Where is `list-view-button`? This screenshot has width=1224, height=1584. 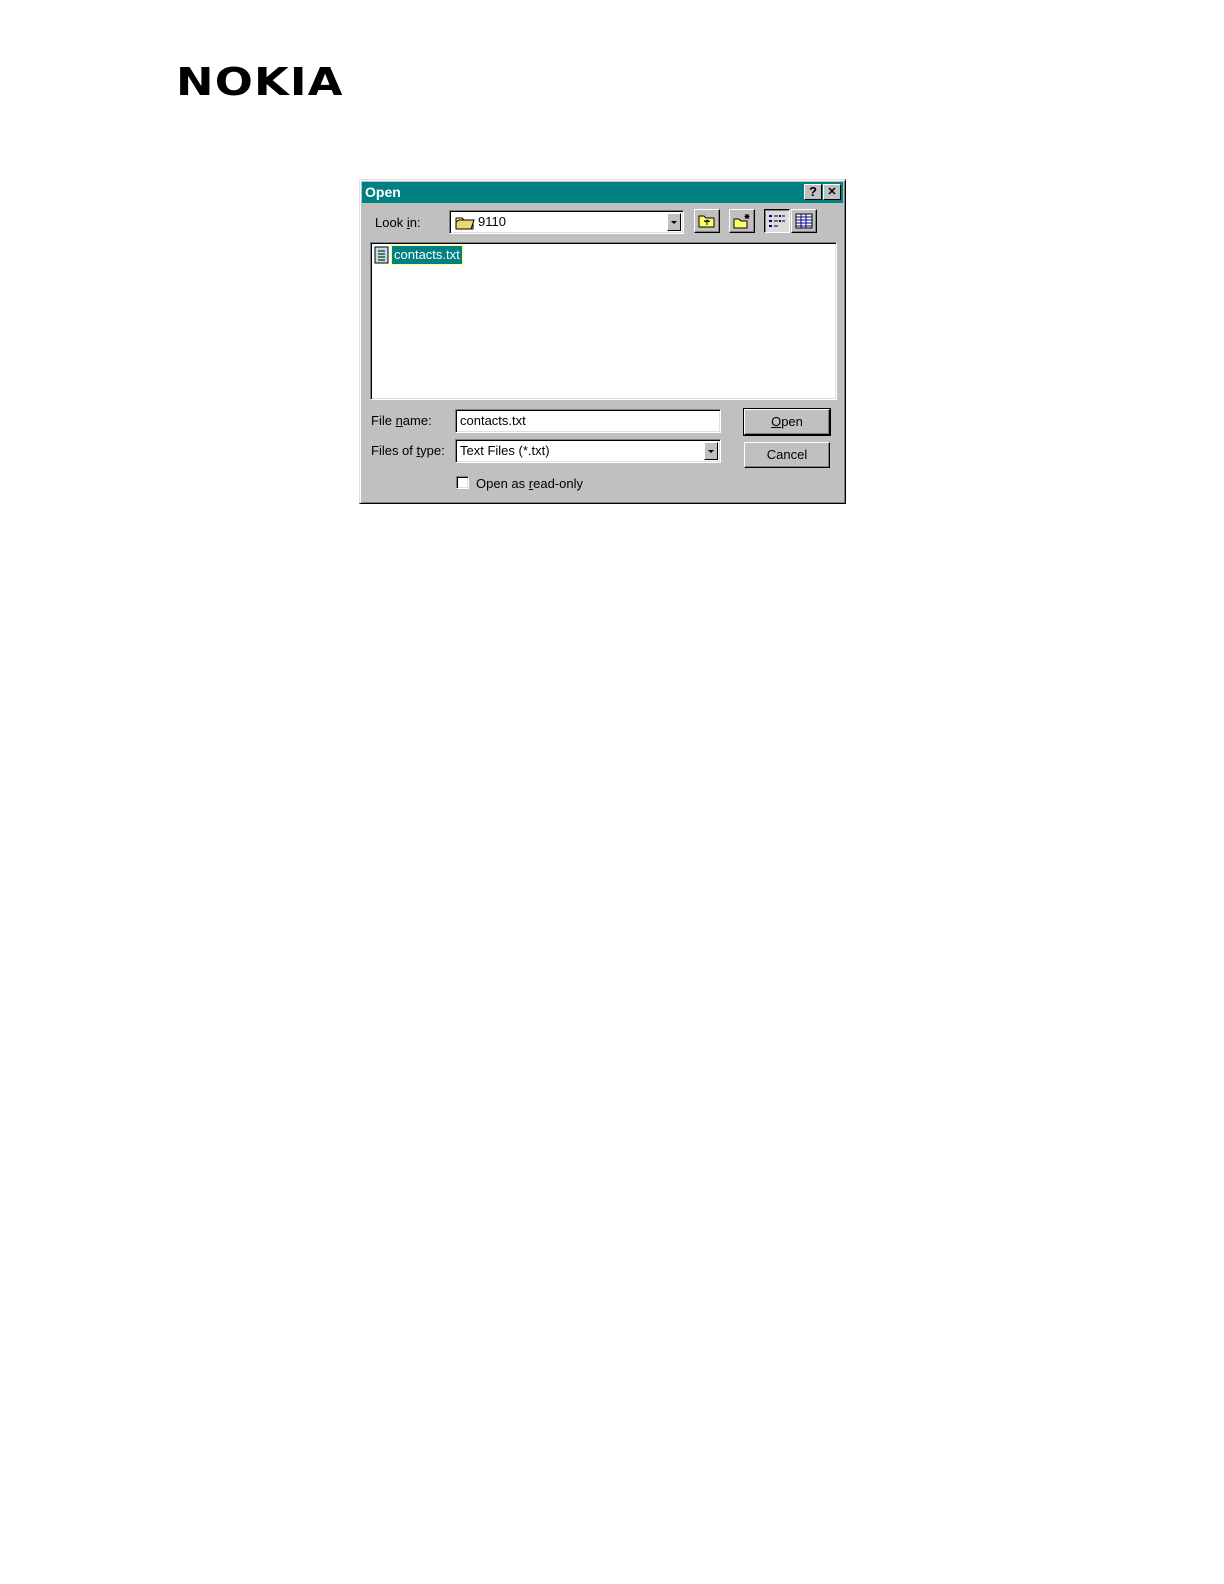
list-view-button is located at coordinates (777, 221).